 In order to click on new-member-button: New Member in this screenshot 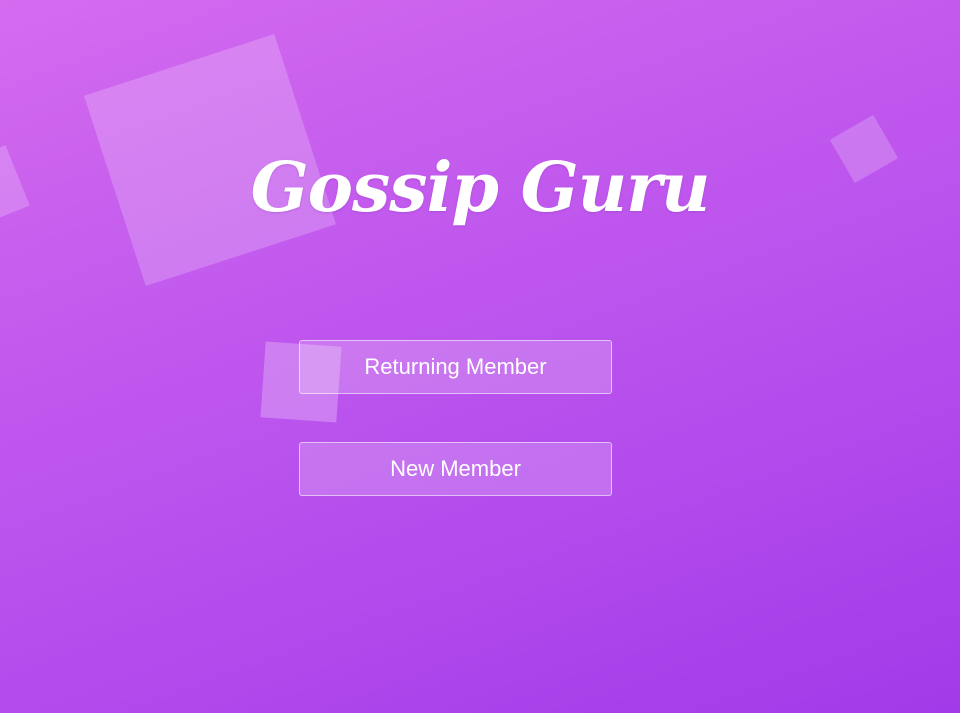, I will do `click(455, 469)`.